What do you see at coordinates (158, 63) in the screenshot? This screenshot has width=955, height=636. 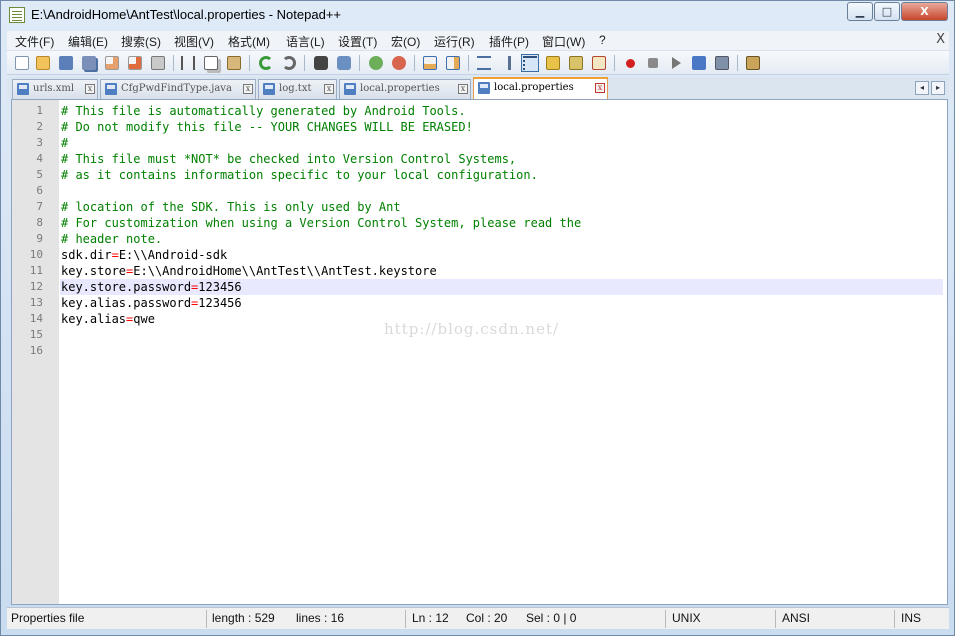 I see `print-icon` at bounding box center [158, 63].